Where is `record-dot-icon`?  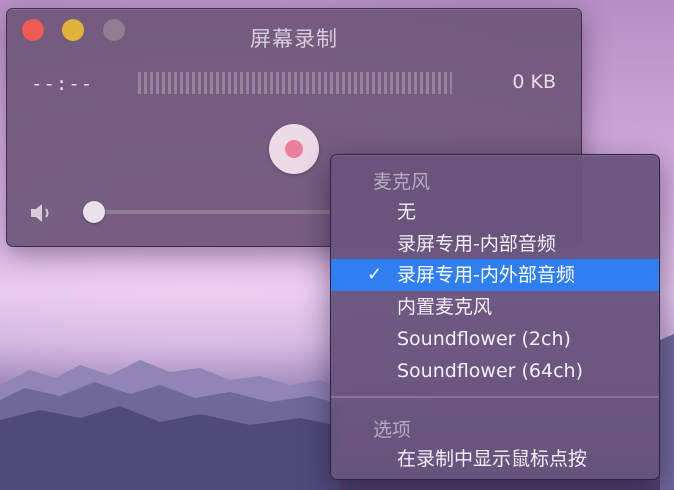
record-dot-icon is located at coordinates (294, 149).